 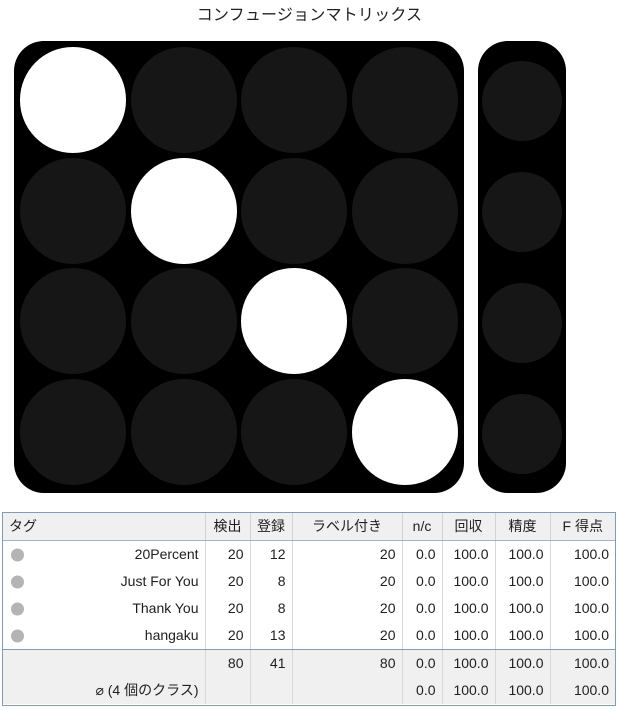 I want to click on row-tag-label: Just For You, so click(x=159, y=581).